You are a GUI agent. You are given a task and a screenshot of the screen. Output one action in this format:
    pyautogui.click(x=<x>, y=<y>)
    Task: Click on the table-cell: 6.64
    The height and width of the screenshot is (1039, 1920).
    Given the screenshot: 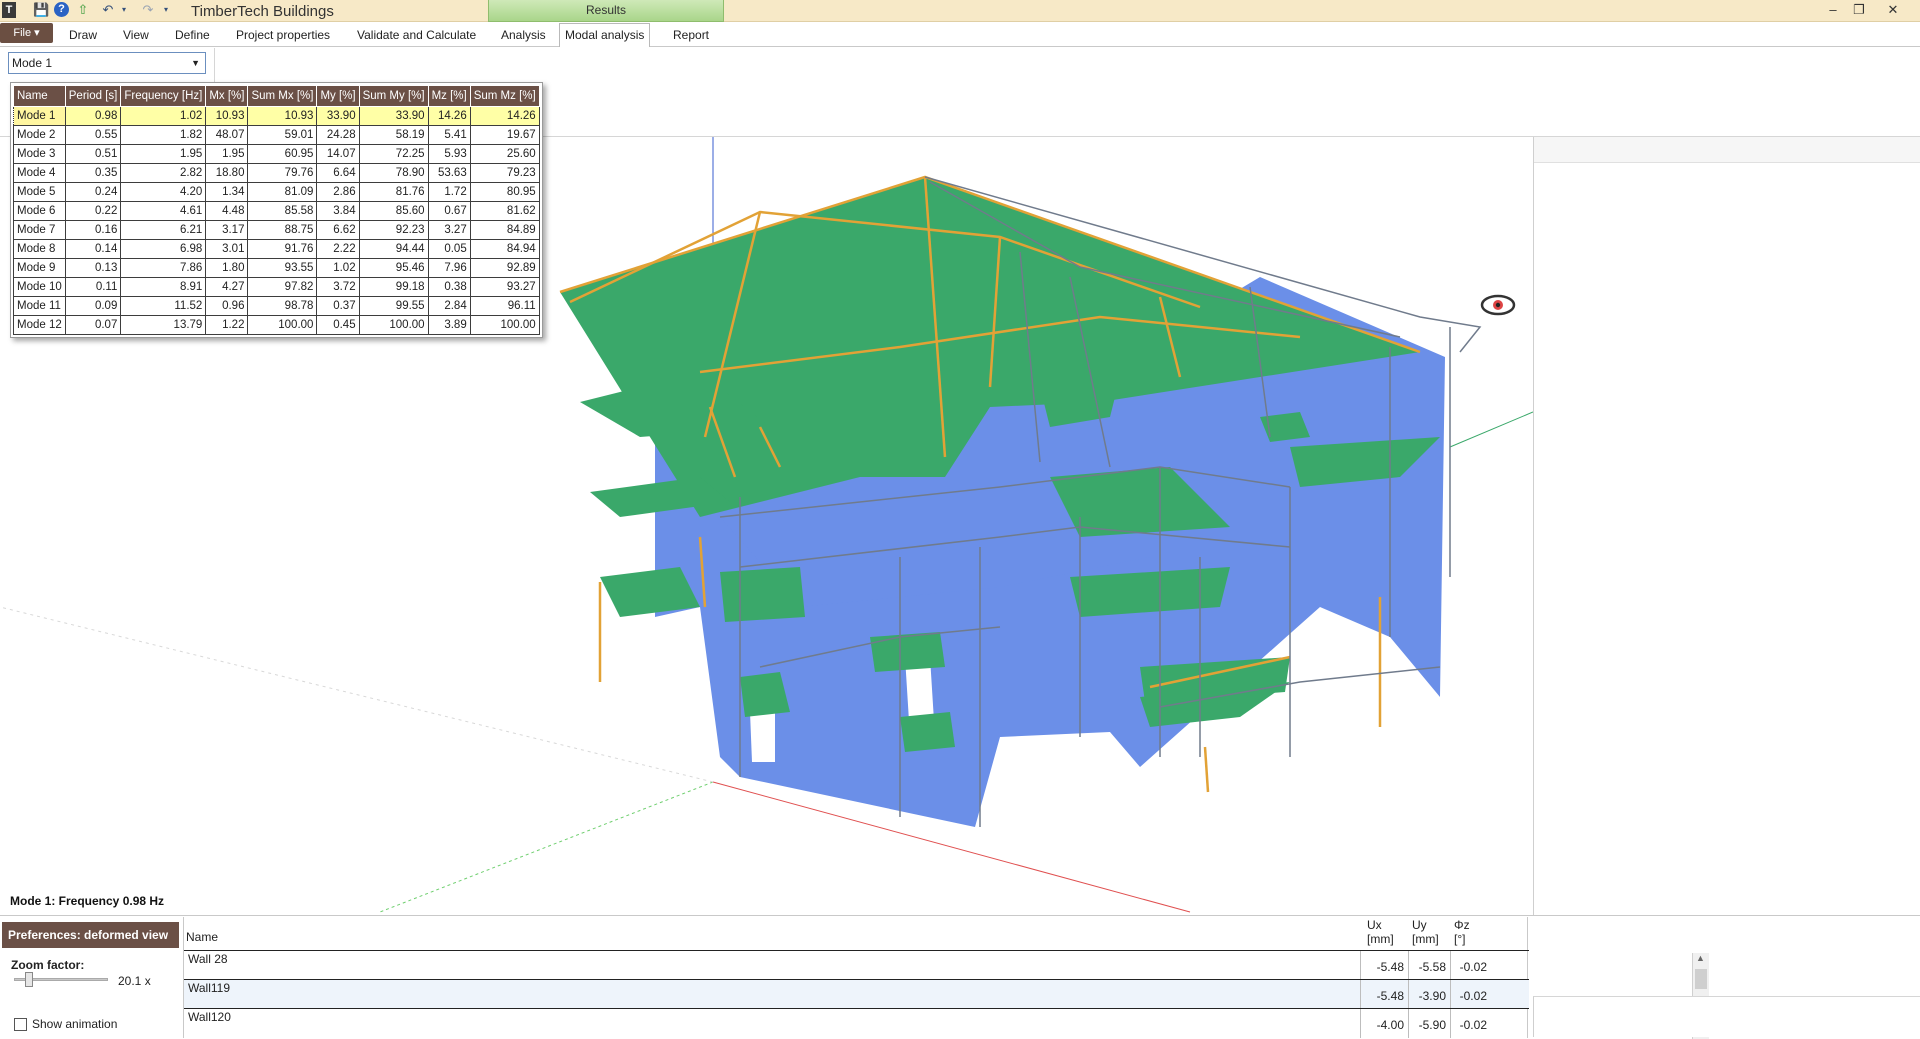 What is the action you would take?
    pyautogui.click(x=338, y=173)
    